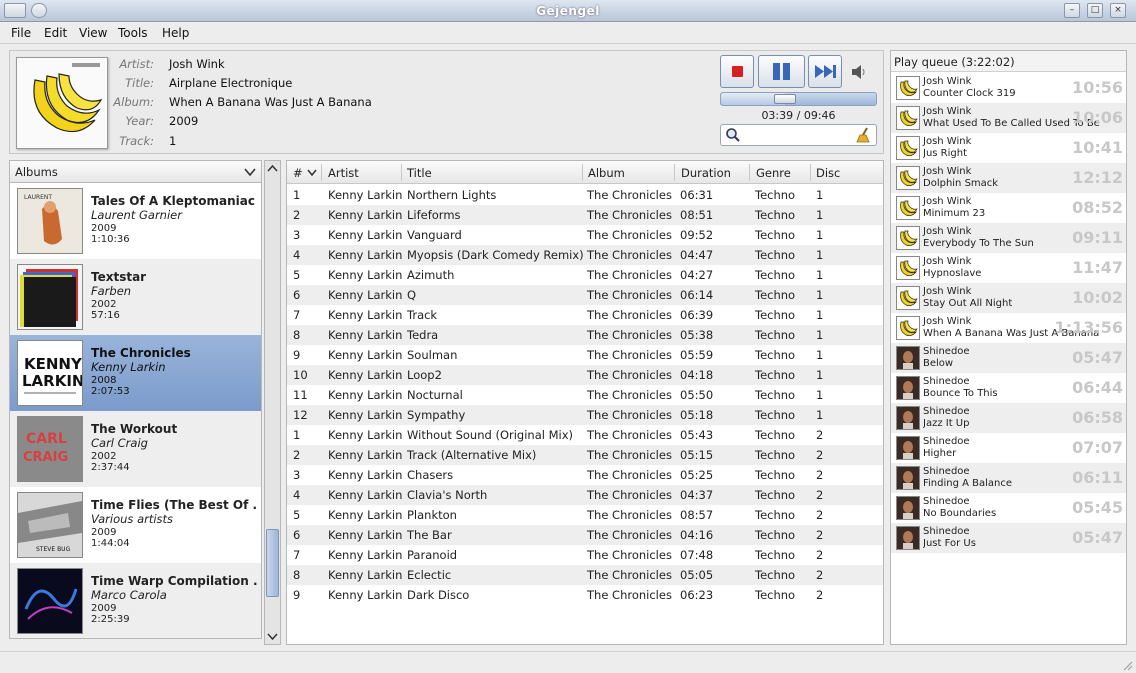 The width and height of the screenshot is (1136, 673). Describe the element at coordinates (697, 575) in the screenshot. I see `track-duration: 05:05` at that location.